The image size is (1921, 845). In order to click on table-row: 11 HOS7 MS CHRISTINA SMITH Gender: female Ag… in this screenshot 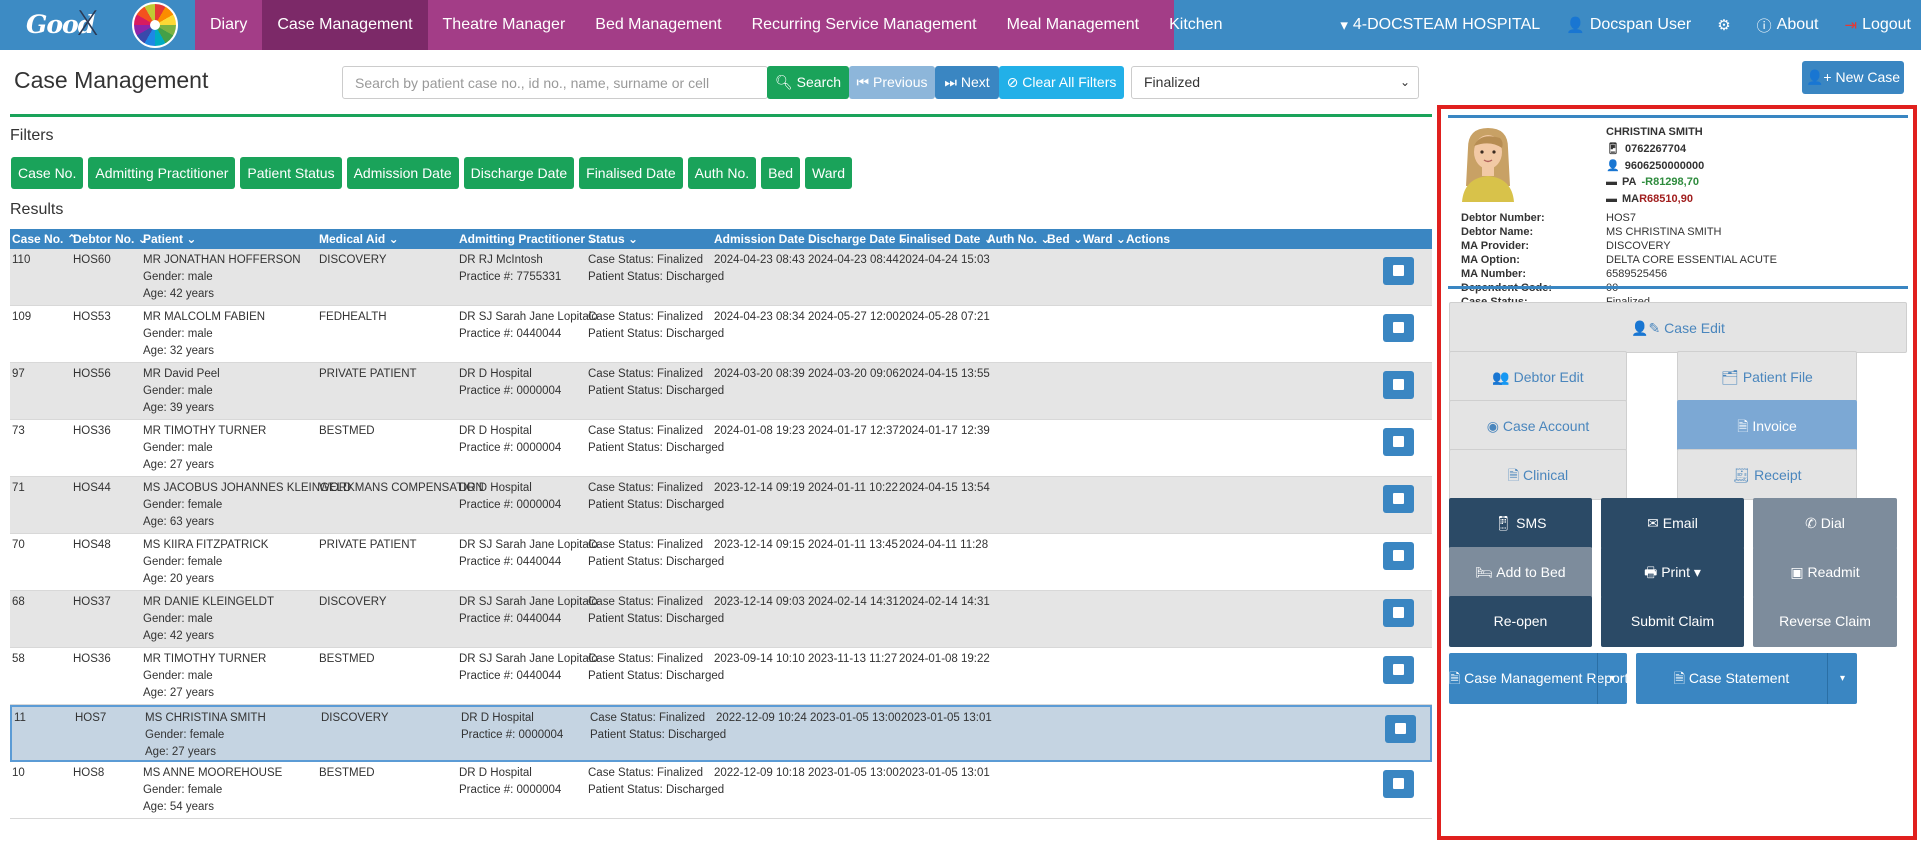, I will do `click(721, 733)`.